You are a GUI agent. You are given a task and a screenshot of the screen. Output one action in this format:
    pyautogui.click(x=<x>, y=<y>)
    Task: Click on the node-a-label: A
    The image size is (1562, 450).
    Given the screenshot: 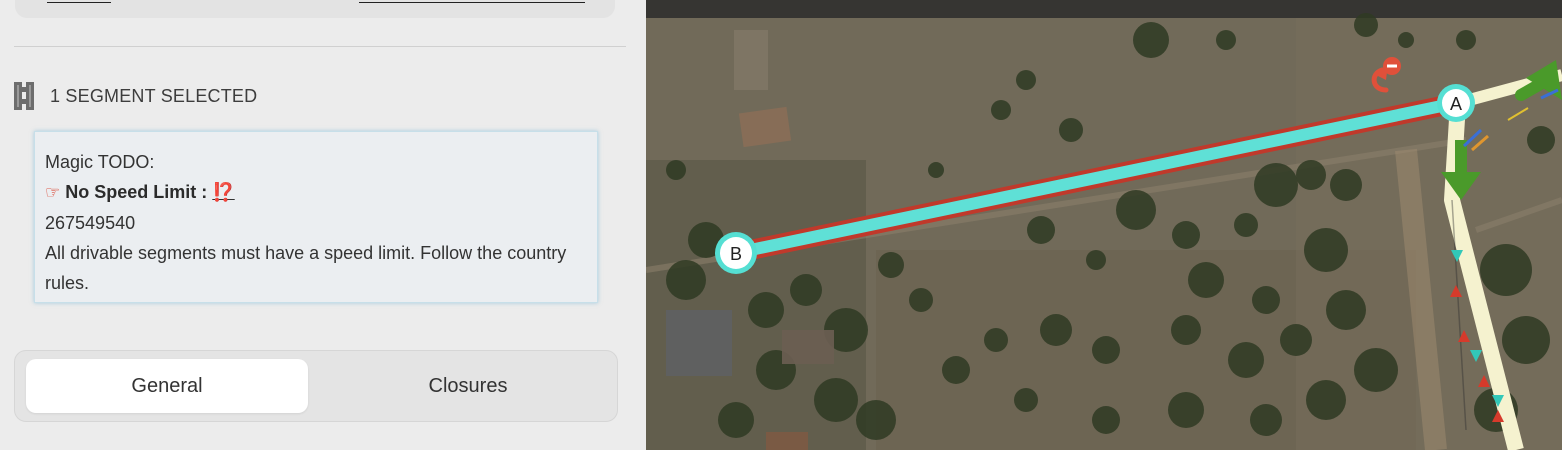 What is the action you would take?
    pyautogui.click(x=1456, y=104)
    